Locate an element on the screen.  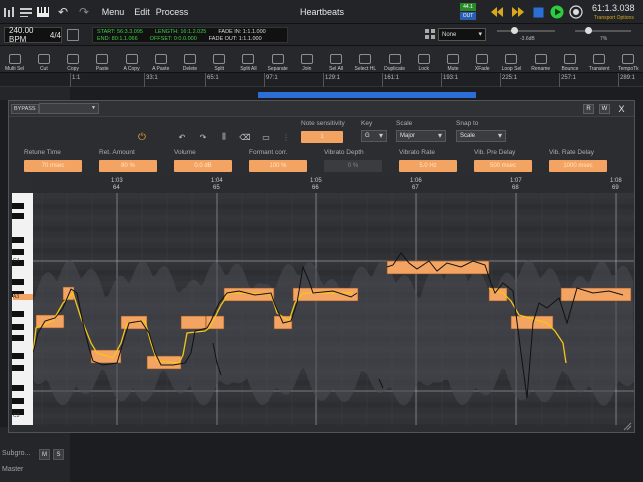
tool-duplicate: Duplicate is located at coordinates (394, 60).